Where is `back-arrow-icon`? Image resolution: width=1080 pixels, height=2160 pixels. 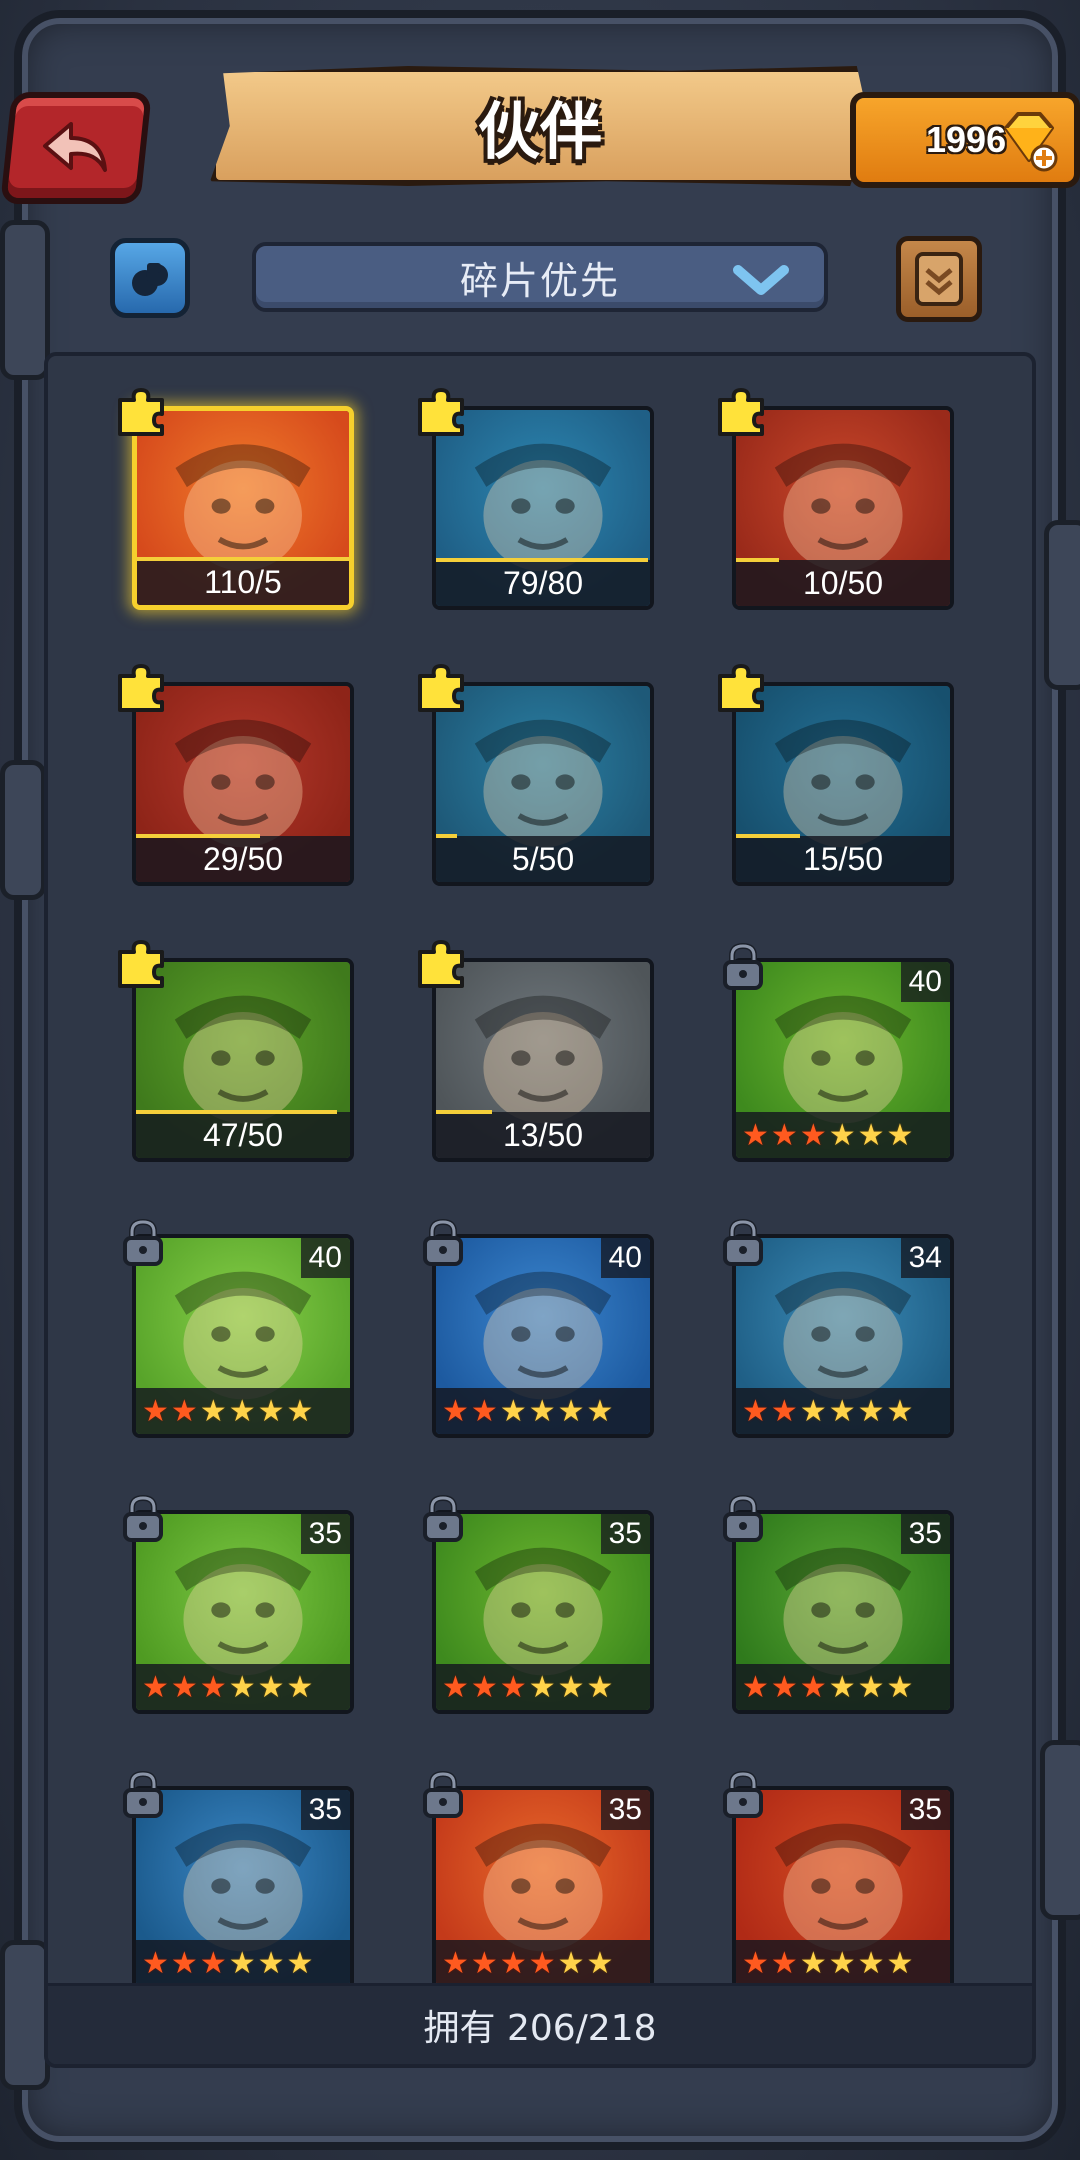 back-arrow-icon is located at coordinates (75, 147).